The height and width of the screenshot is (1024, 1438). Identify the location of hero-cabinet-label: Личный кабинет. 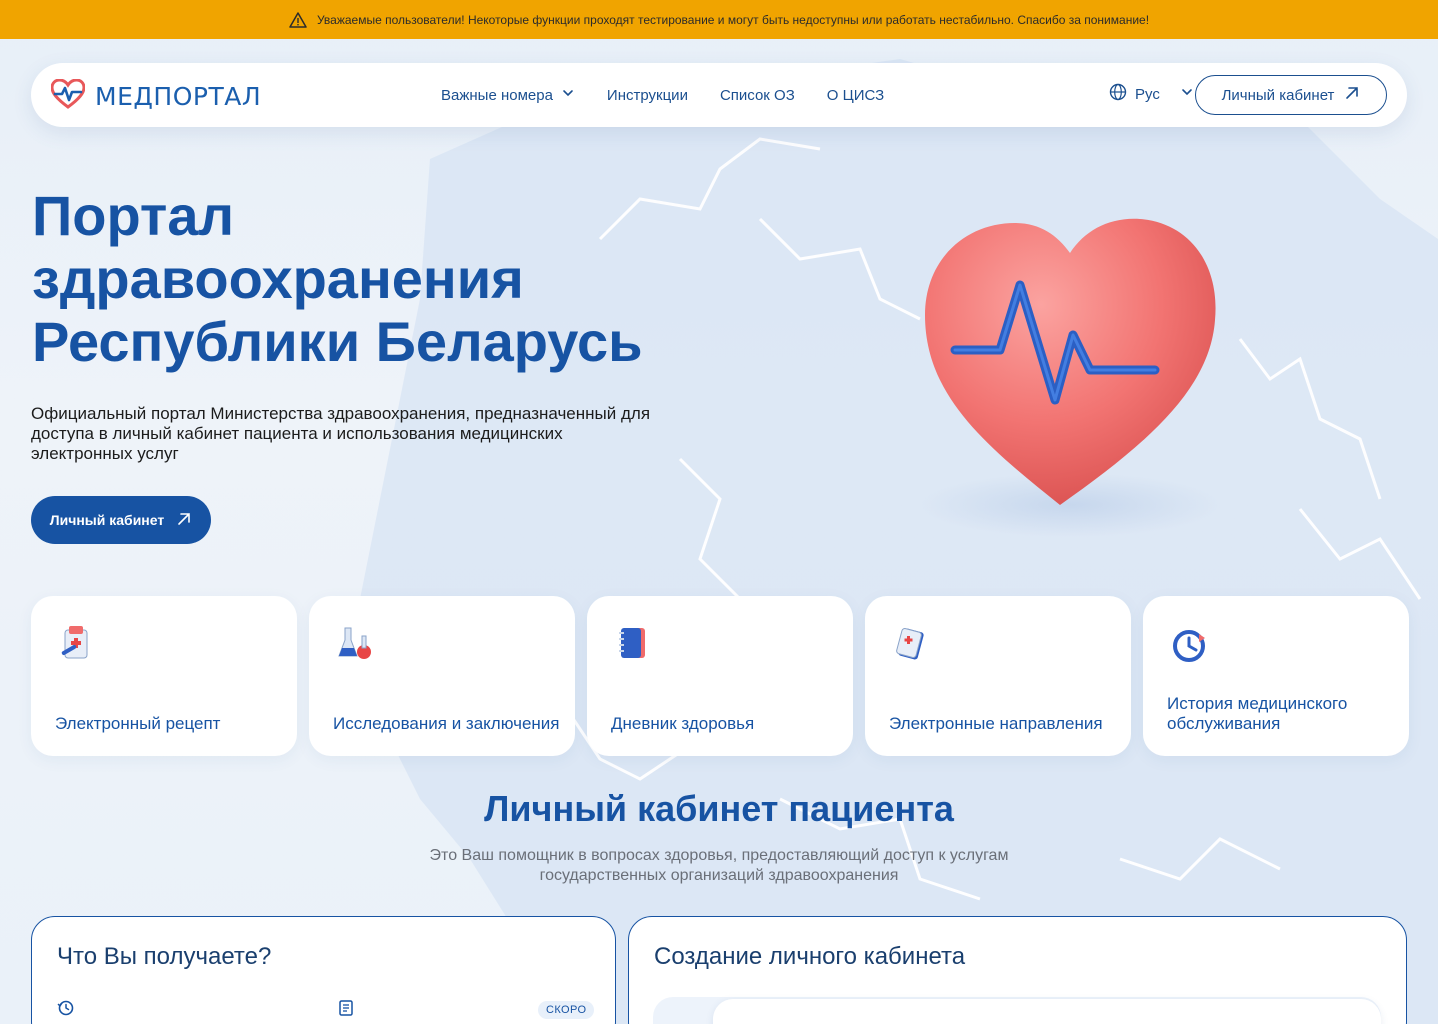
(107, 520).